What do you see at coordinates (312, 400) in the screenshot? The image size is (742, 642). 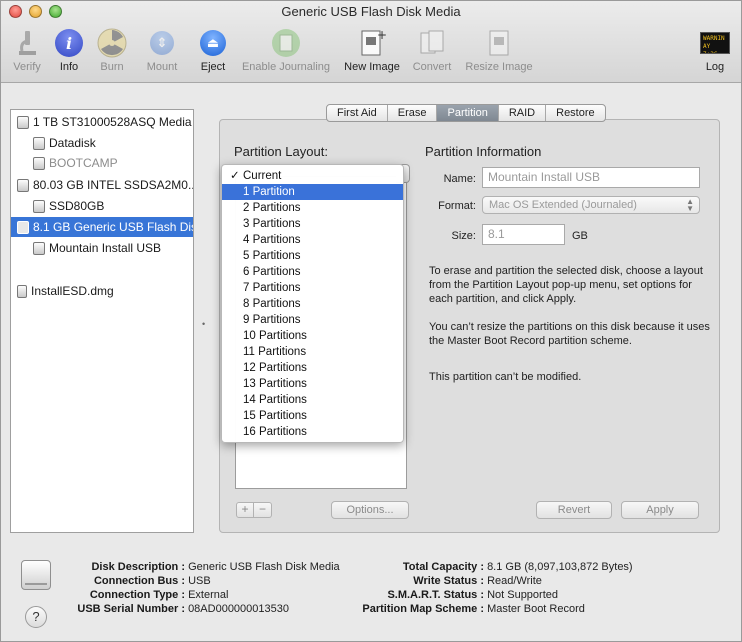 I see `menu-item-14-partitions: 14 Partitions` at bounding box center [312, 400].